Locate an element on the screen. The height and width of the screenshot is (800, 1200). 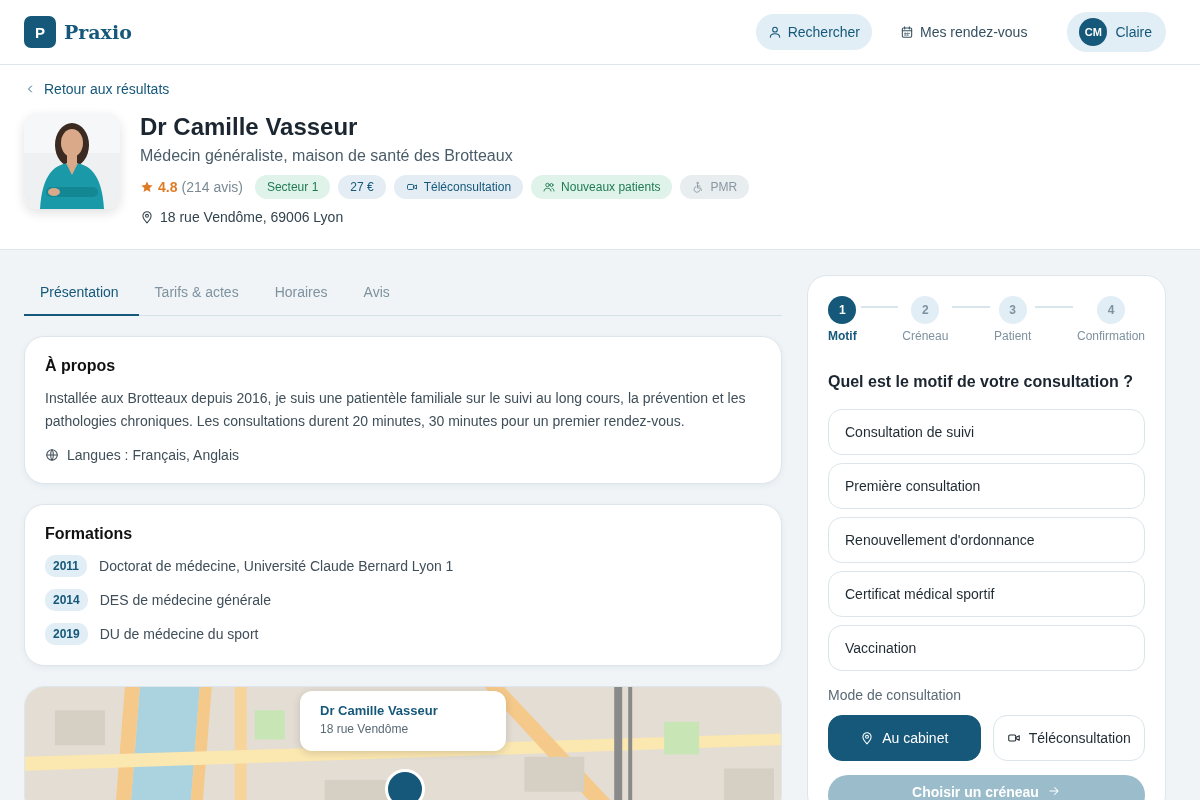
year-badge: 2019 is located at coordinates (66, 634).